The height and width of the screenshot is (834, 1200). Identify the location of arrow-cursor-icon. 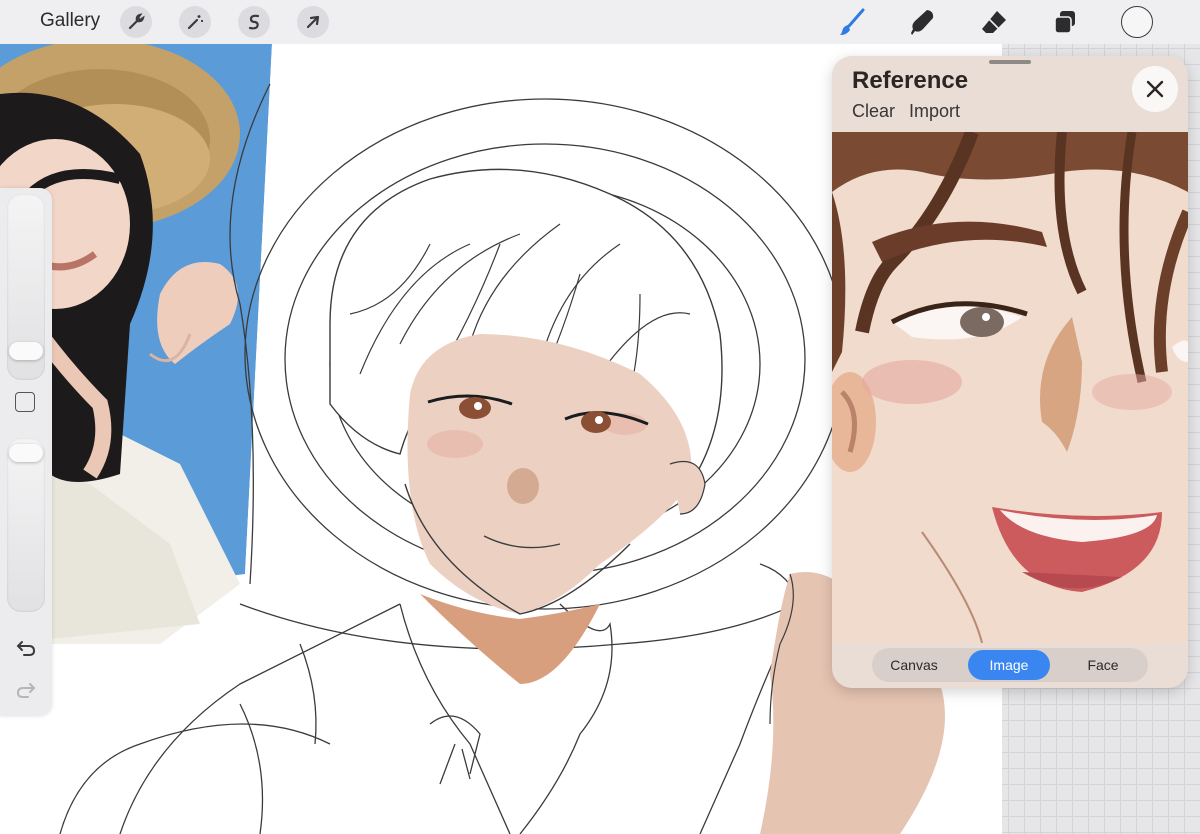
(313, 22).